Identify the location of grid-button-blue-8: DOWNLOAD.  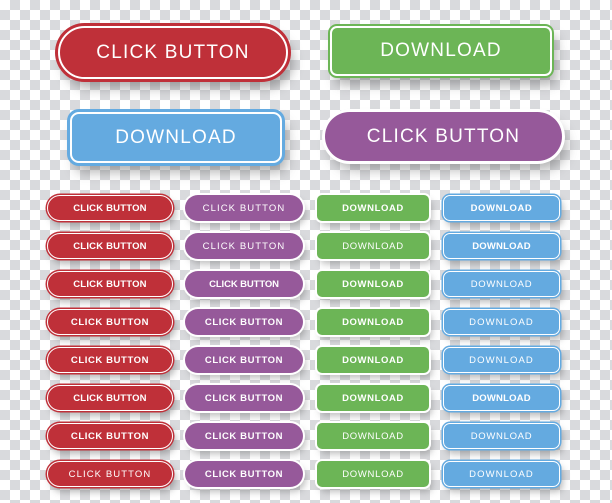
(501, 474).